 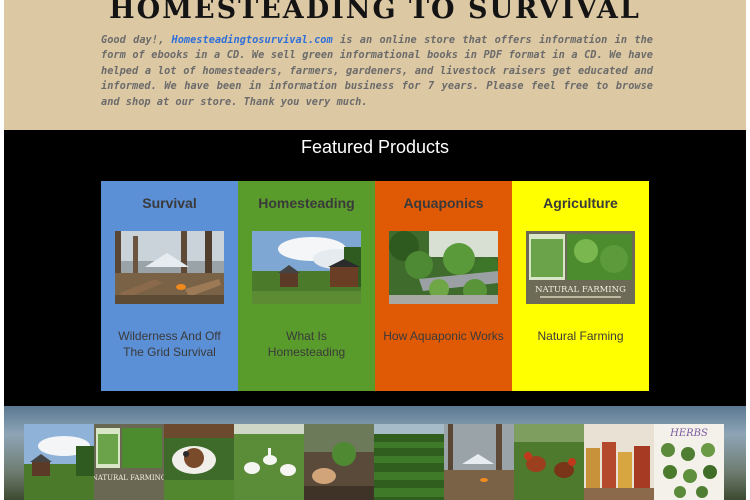 I want to click on card-homesteading: Homesteading What Is Homesteading, so click(x=306, y=286).